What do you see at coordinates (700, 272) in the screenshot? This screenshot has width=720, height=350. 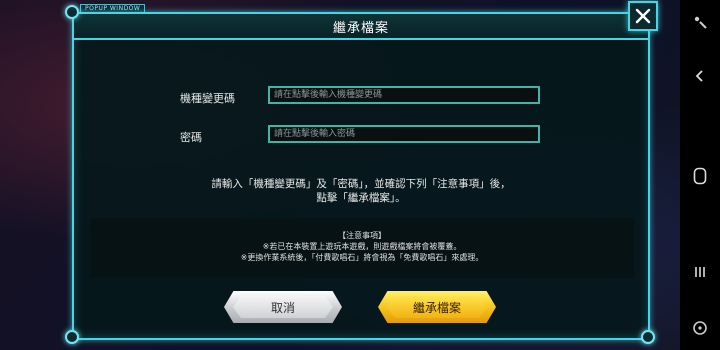 I see `recents-icon` at bounding box center [700, 272].